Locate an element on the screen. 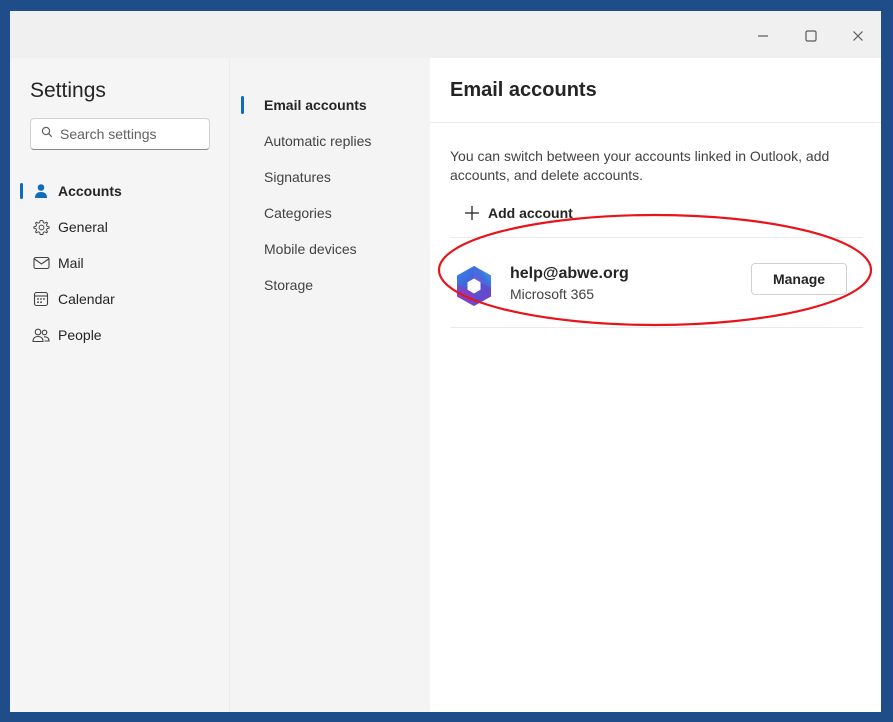 This screenshot has width=893, height=722. maximize-icon is located at coordinates (811, 36).